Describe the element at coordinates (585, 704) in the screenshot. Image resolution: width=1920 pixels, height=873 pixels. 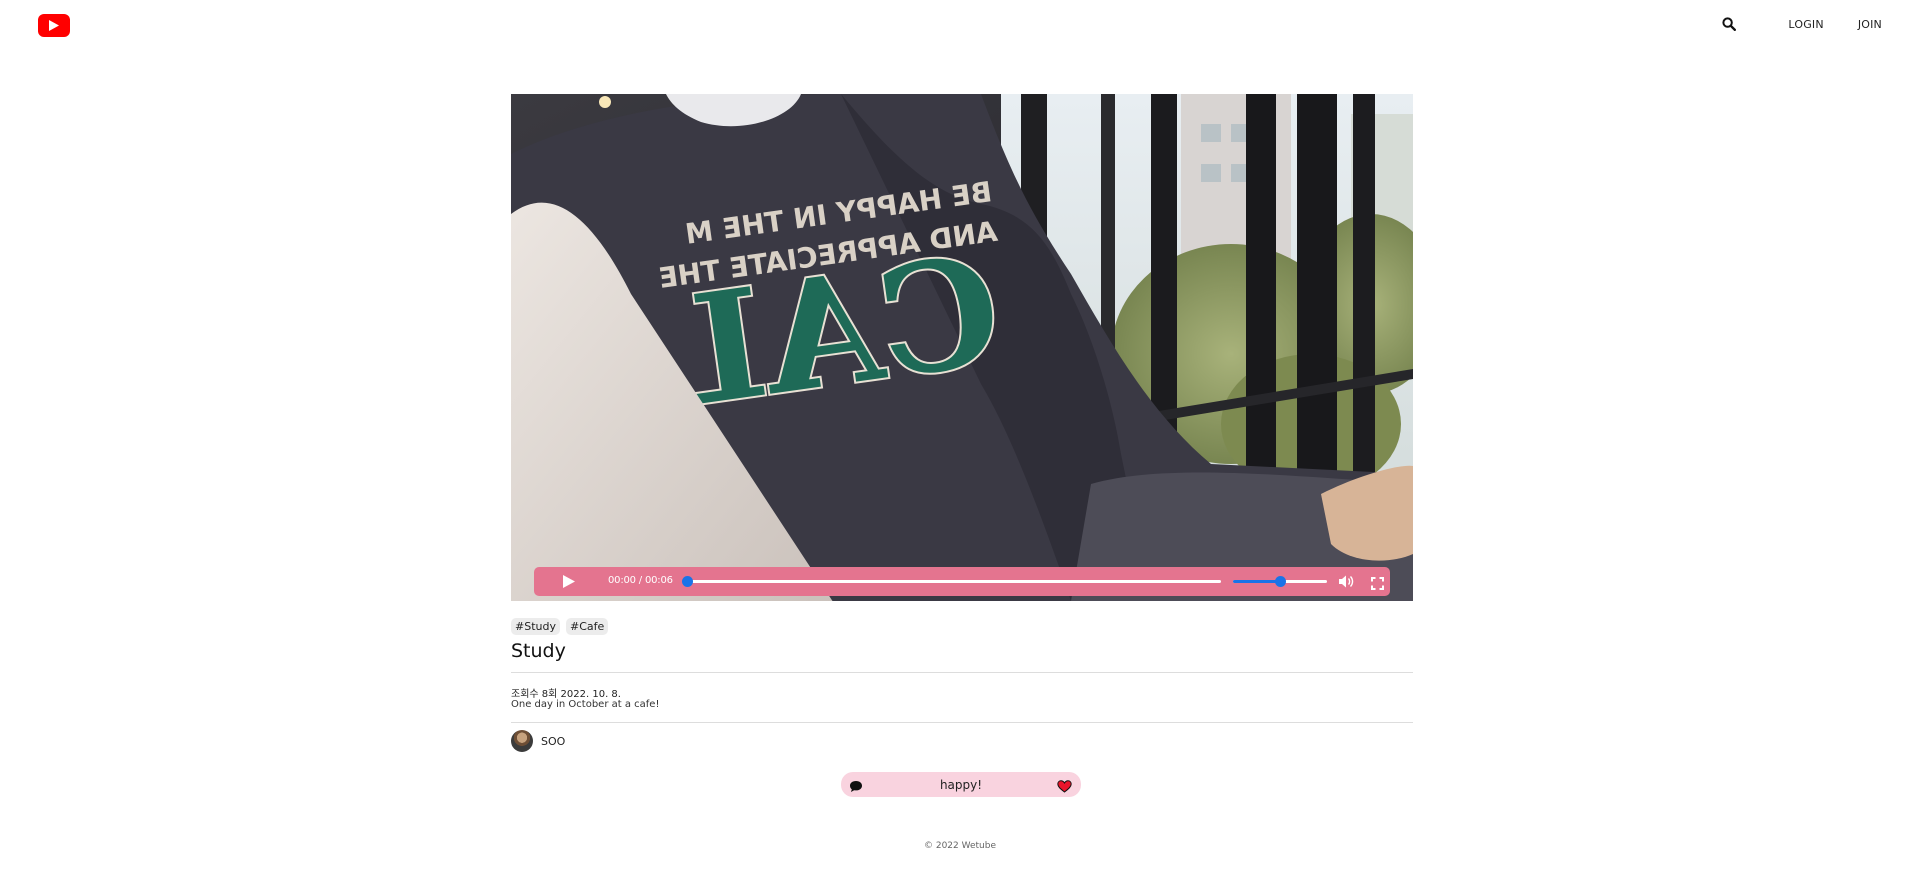
I see `video-description: One day in October at a cafe!` at that location.